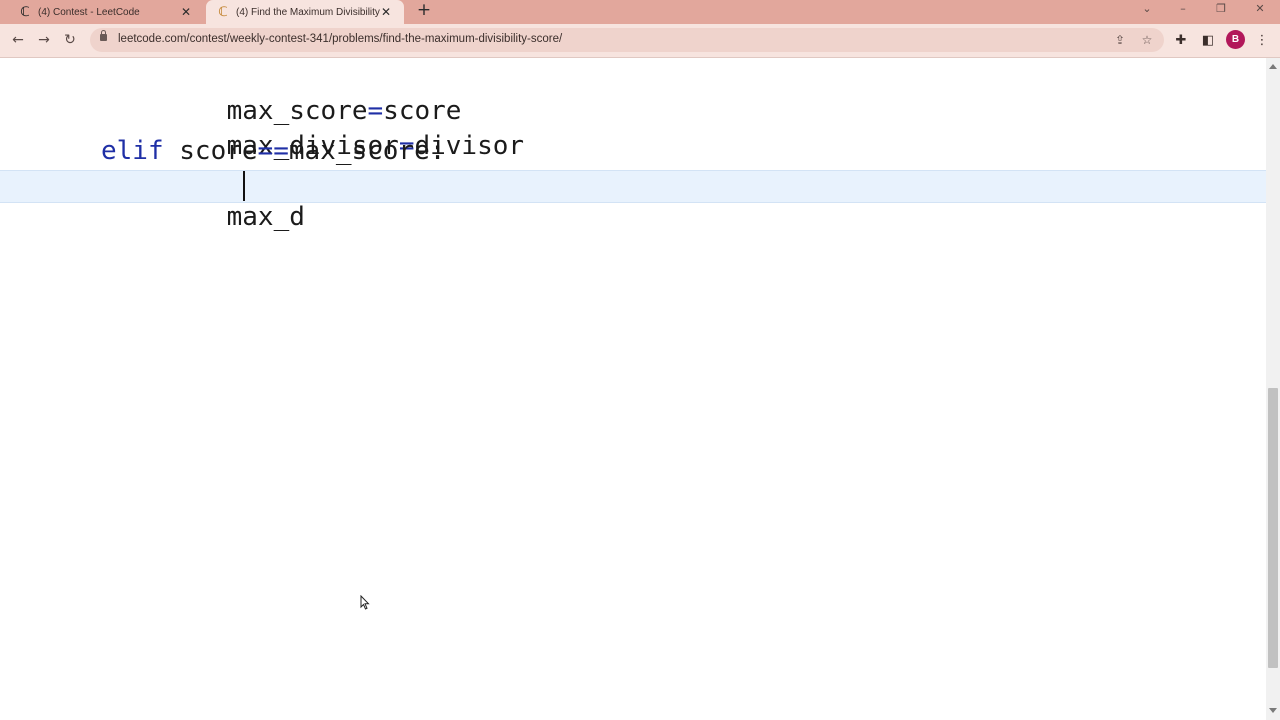 This screenshot has height=720, width=1280. I want to click on reload-icon: ↻, so click(70, 40).